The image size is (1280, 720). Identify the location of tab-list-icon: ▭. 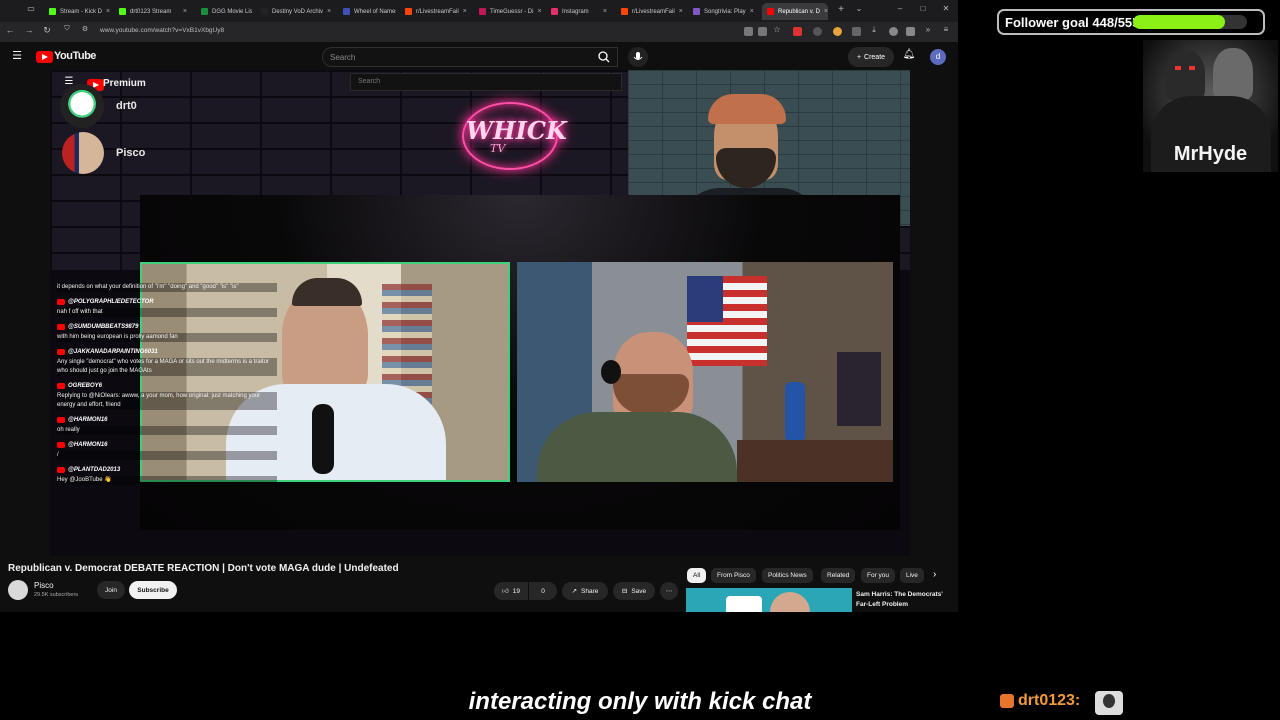
(31, 8).